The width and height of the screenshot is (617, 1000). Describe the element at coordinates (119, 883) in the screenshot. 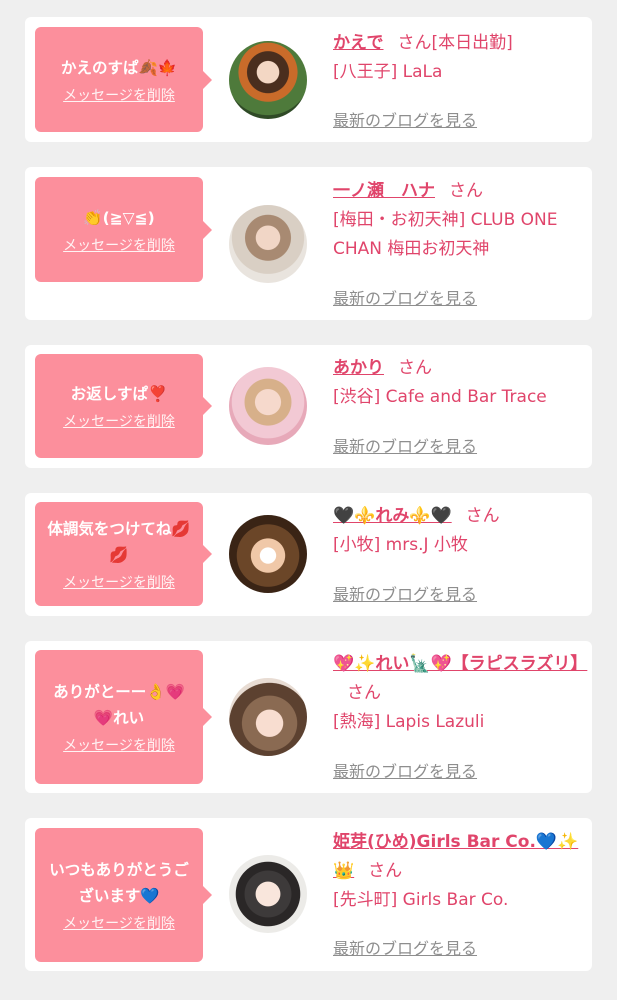

I see `message-text: いつもありがとうございます💙` at that location.